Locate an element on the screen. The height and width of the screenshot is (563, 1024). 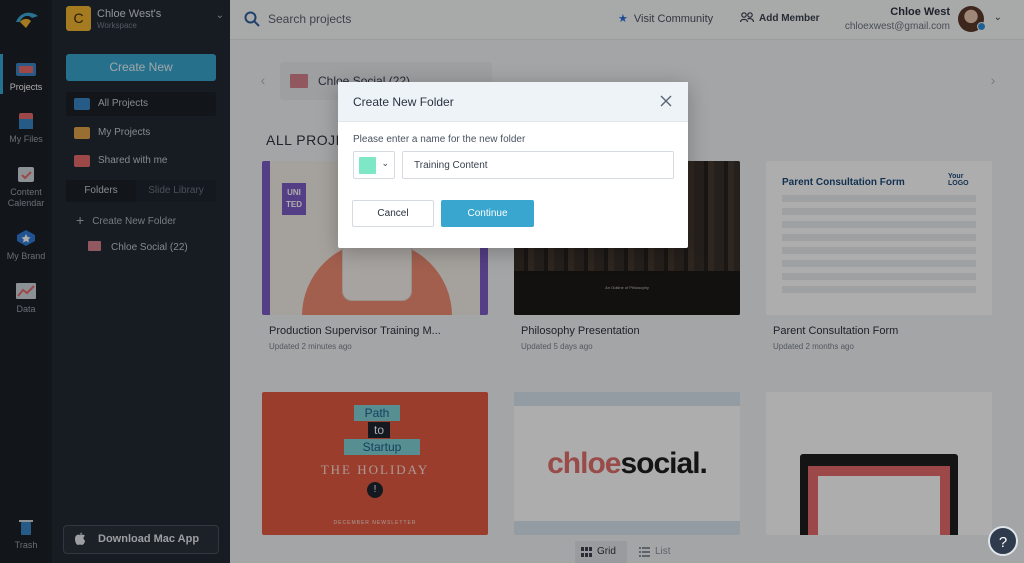
color-swatch is located at coordinates (367, 165).